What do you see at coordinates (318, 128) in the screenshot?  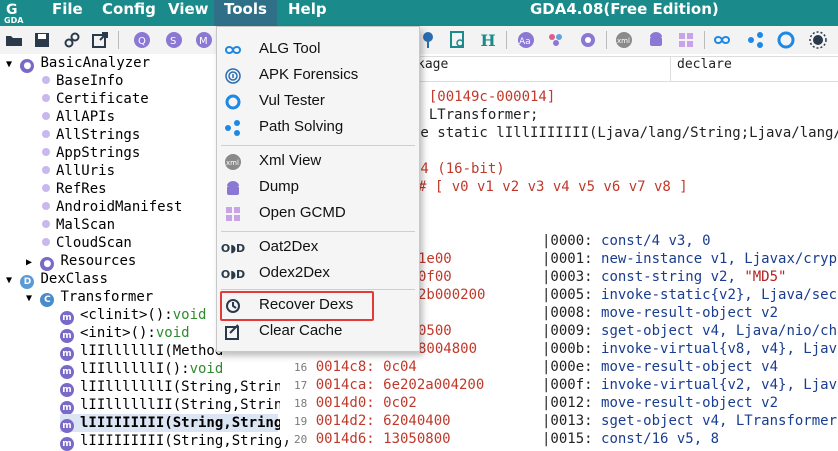 I see `menu-item-path-solving: Path Solving` at bounding box center [318, 128].